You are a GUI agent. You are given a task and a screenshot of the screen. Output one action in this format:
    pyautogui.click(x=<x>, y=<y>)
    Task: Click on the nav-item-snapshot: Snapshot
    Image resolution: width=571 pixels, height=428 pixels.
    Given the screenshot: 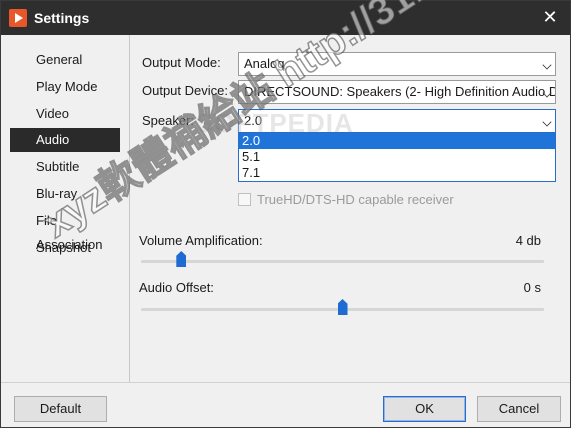 What is the action you would take?
    pyautogui.click(x=65, y=248)
    